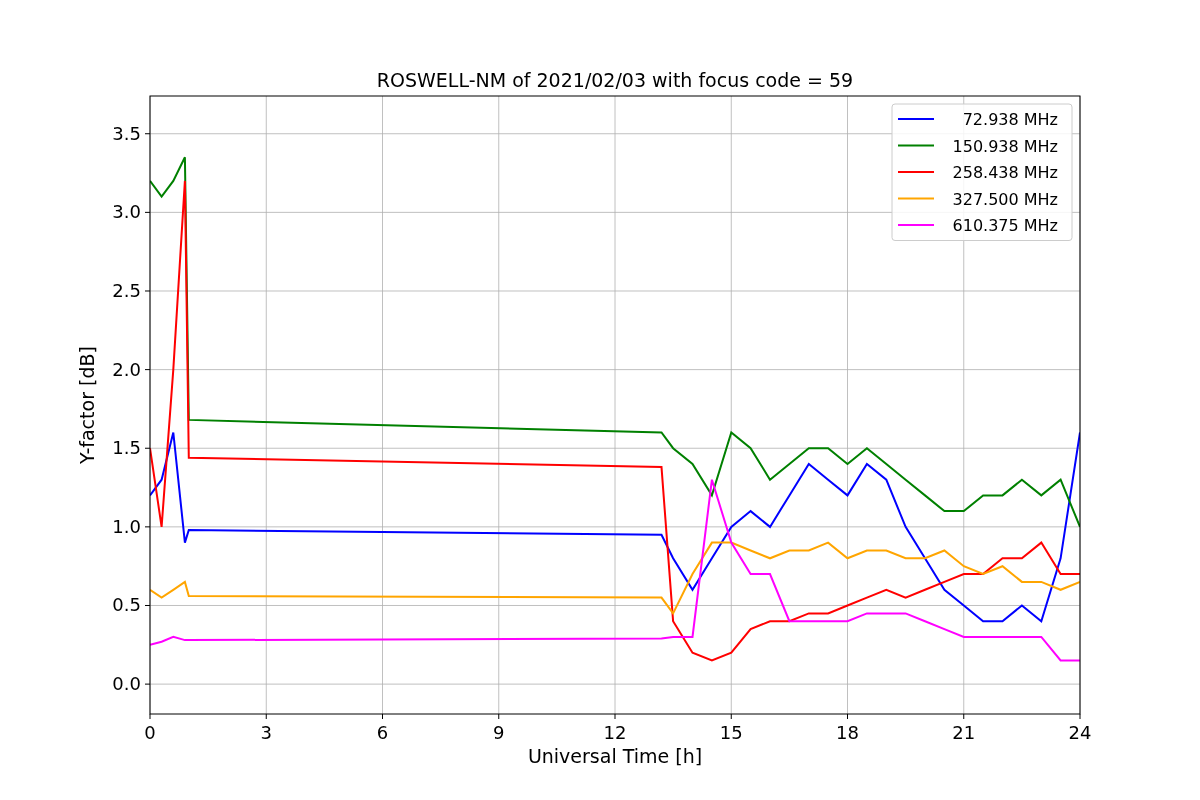 The image size is (1200, 800). What do you see at coordinates (126, 605) in the screenshot?
I see `y-tick-label: 0.5` at bounding box center [126, 605].